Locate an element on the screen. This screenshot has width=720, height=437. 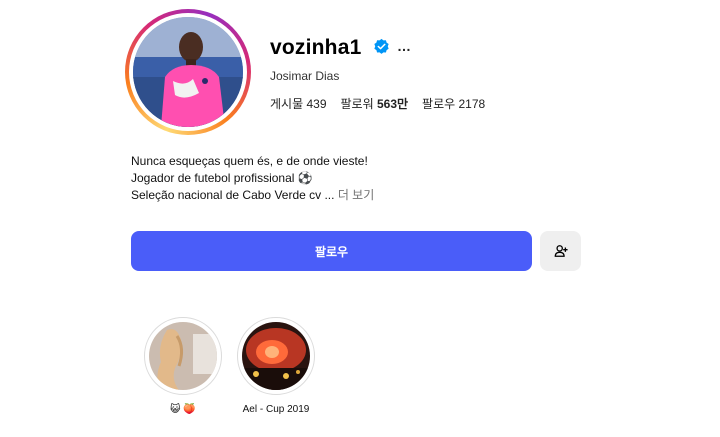
followers-count: 팔로워 563만 is located at coordinates (375, 103).